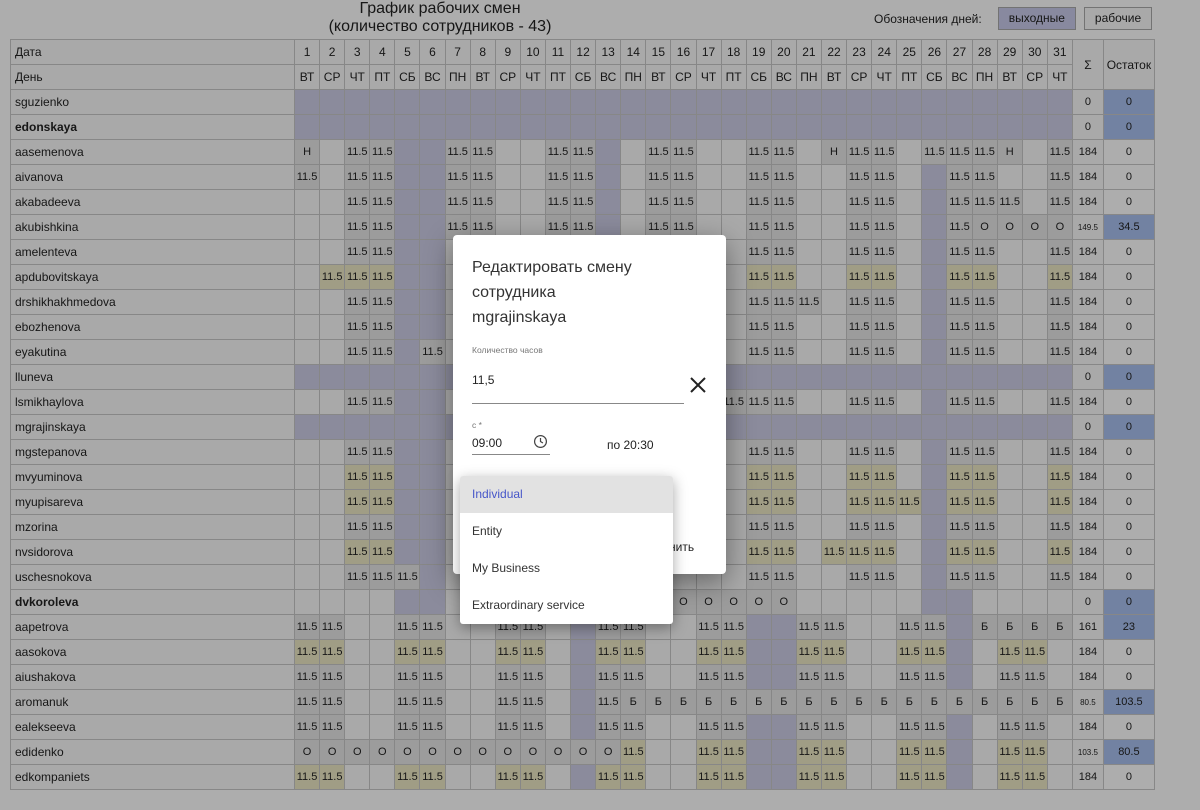 The image size is (1200, 810). I want to click on hours-input-underline, so click(578, 403).